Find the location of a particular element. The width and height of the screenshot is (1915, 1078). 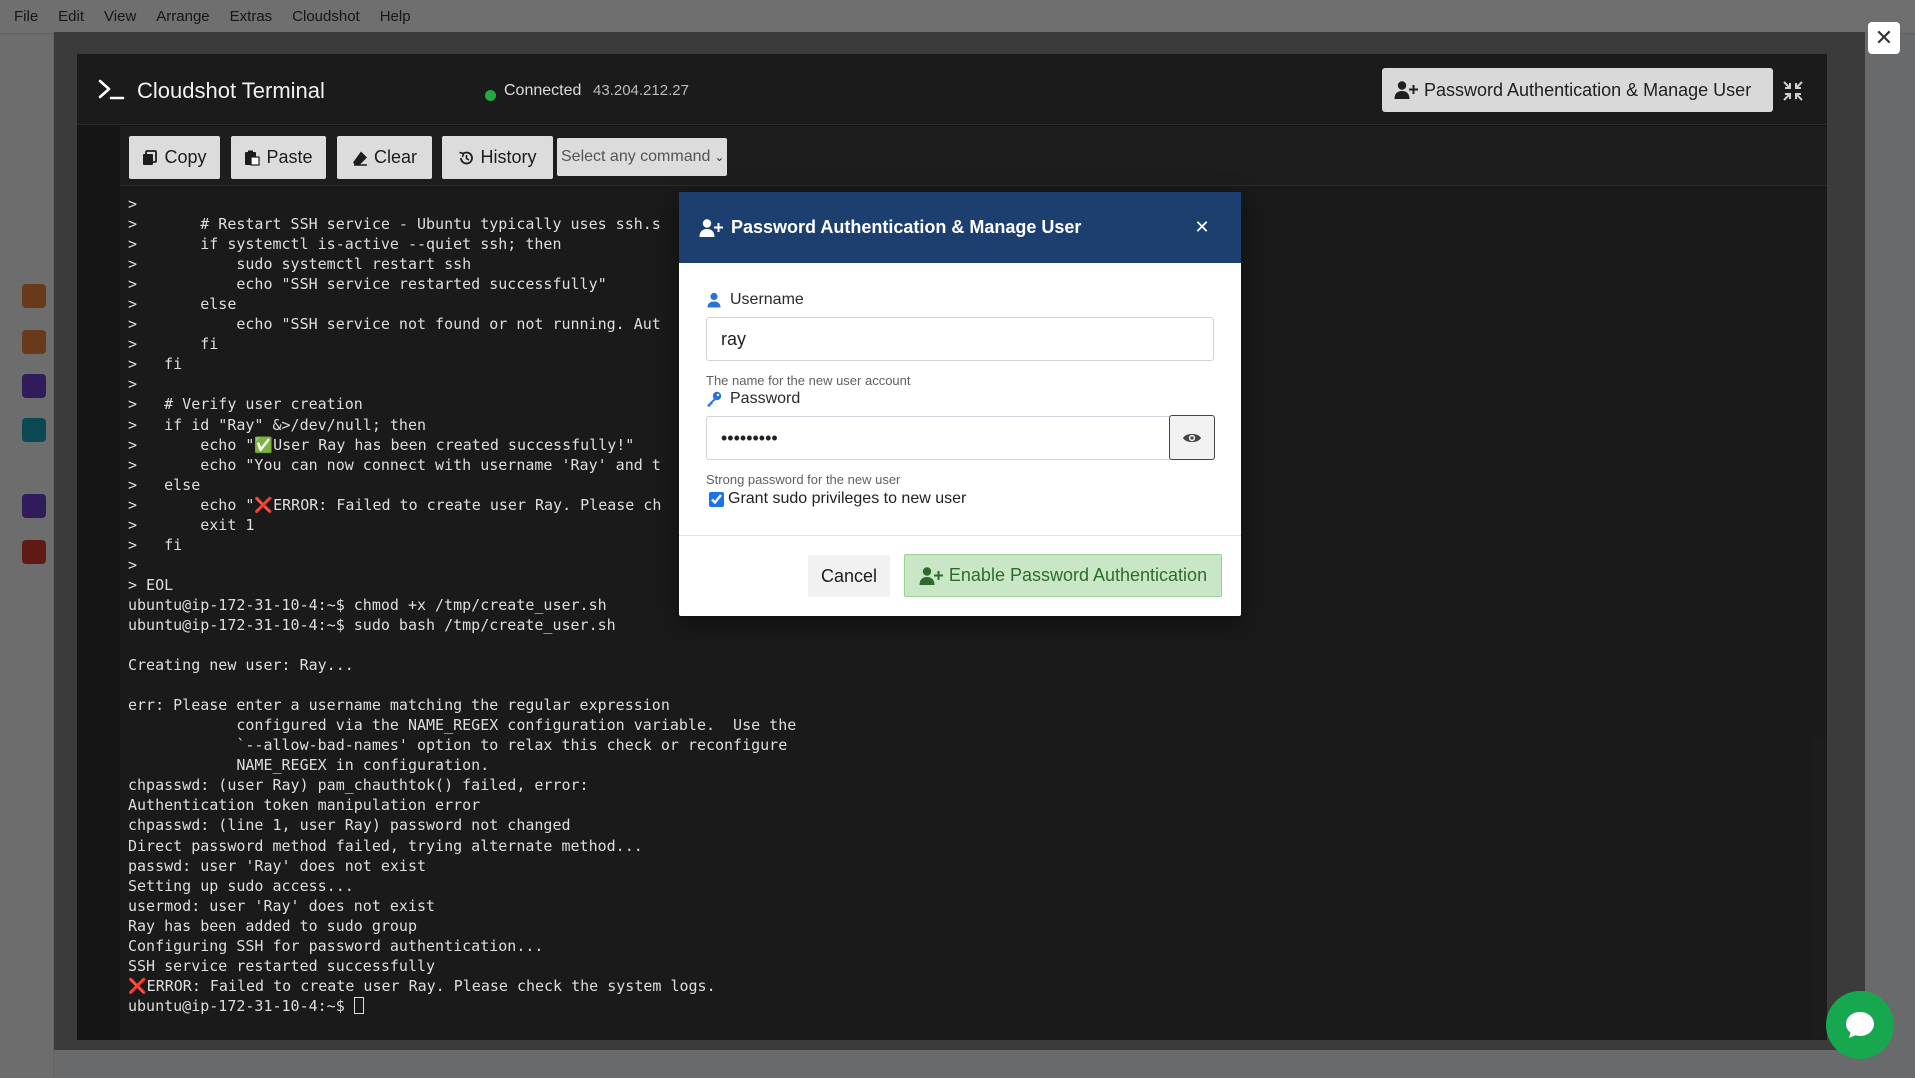

copy-icon is located at coordinates (150, 157).